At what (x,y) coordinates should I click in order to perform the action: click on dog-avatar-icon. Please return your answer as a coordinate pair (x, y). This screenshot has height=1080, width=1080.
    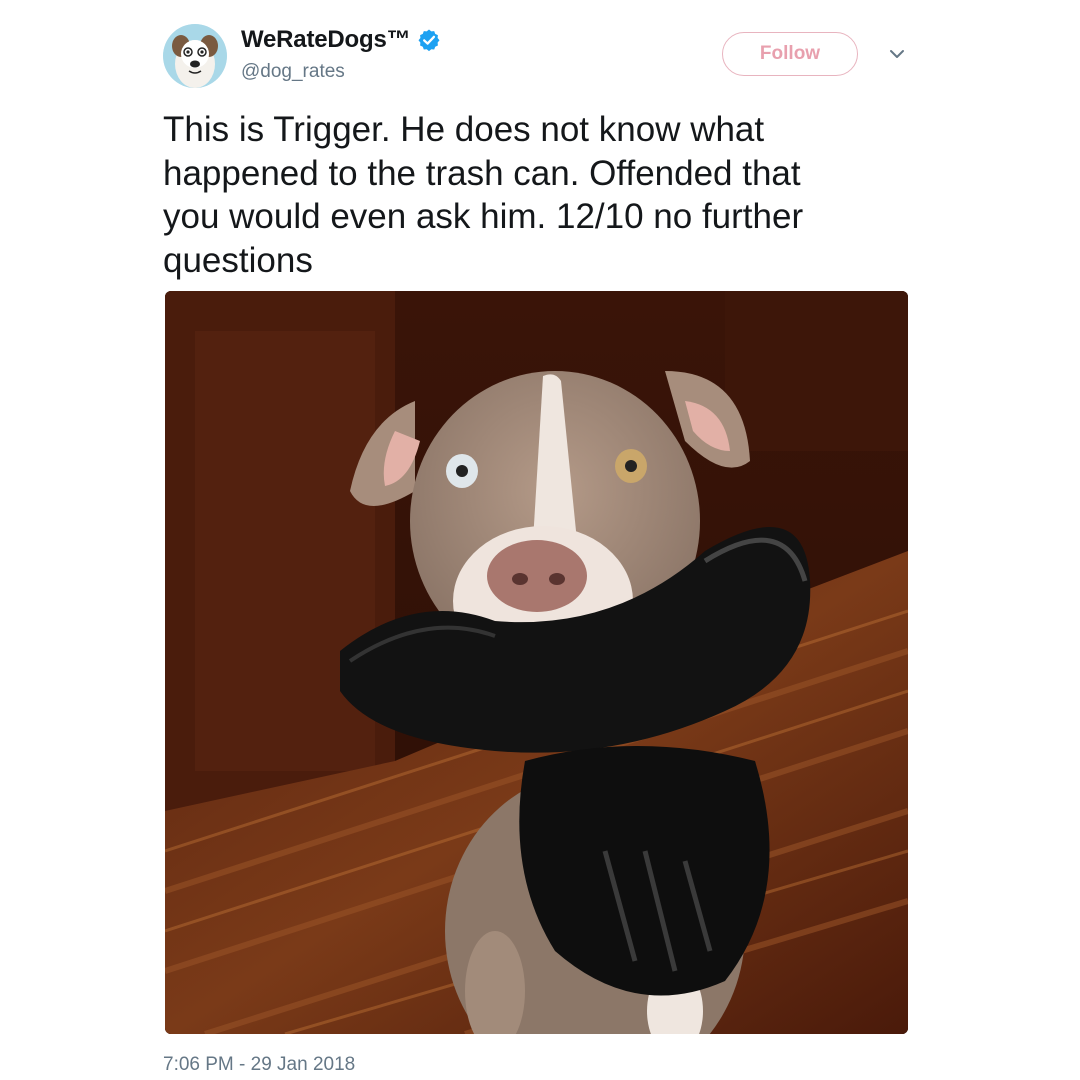
    Looking at the image, I should click on (195, 56).